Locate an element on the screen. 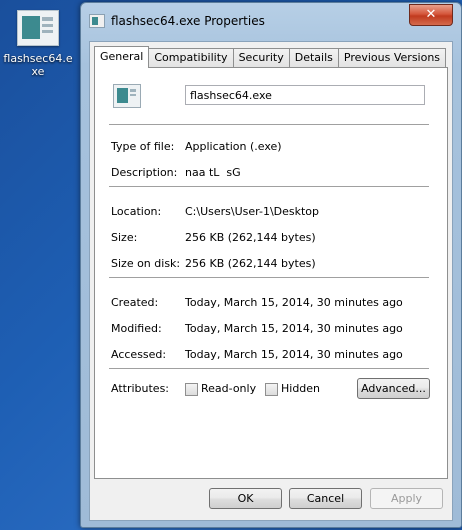 Image resolution: width=462 pixels, height=530 pixels. desktop-file-icon: flashsec64.exe is located at coordinates (38, 42).